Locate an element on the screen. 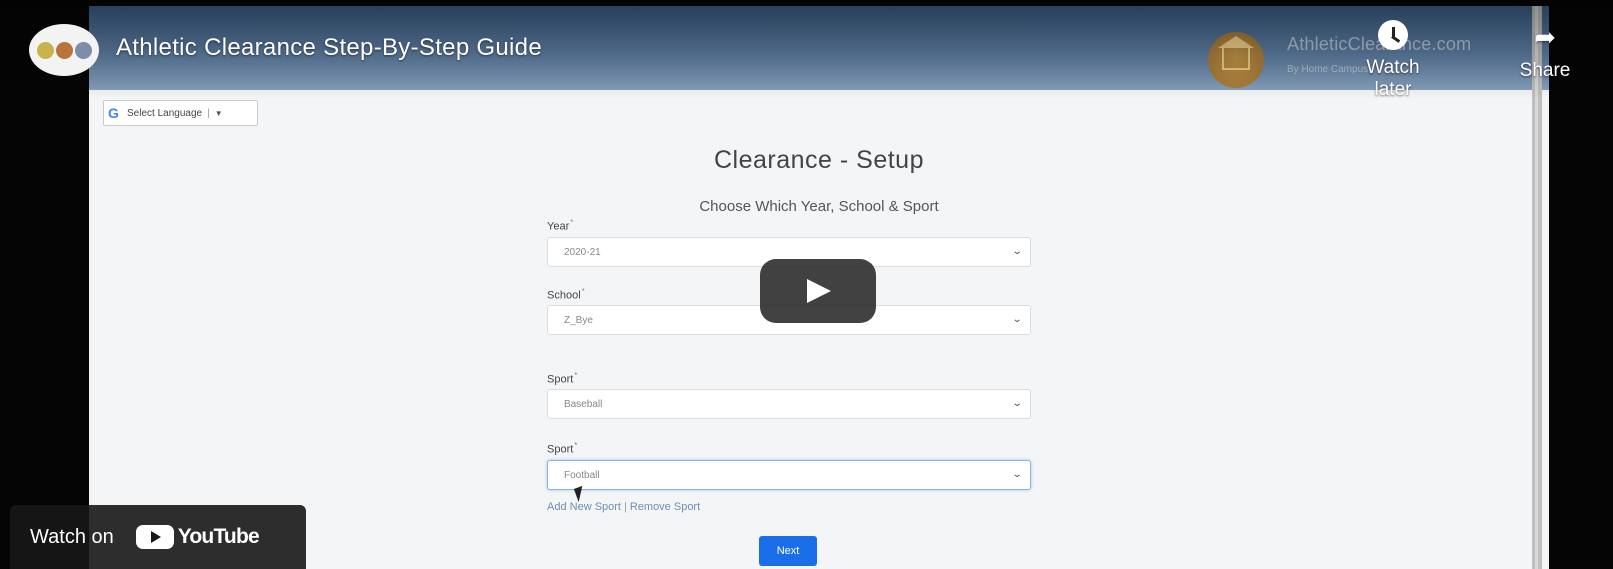 This screenshot has height=569, width=1613. avatar-dot-blue is located at coordinates (83, 50).